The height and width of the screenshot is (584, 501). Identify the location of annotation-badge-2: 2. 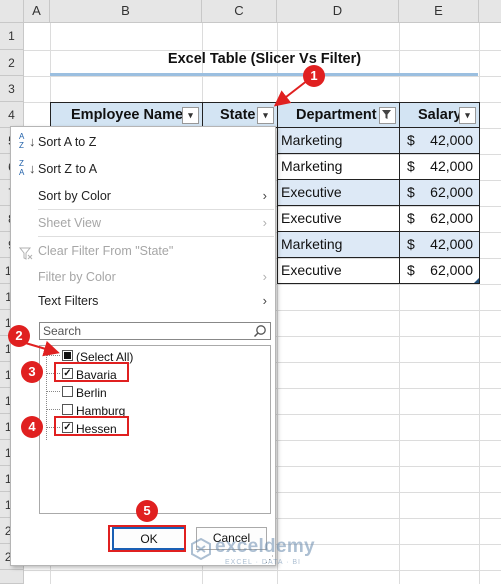
(19, 336).